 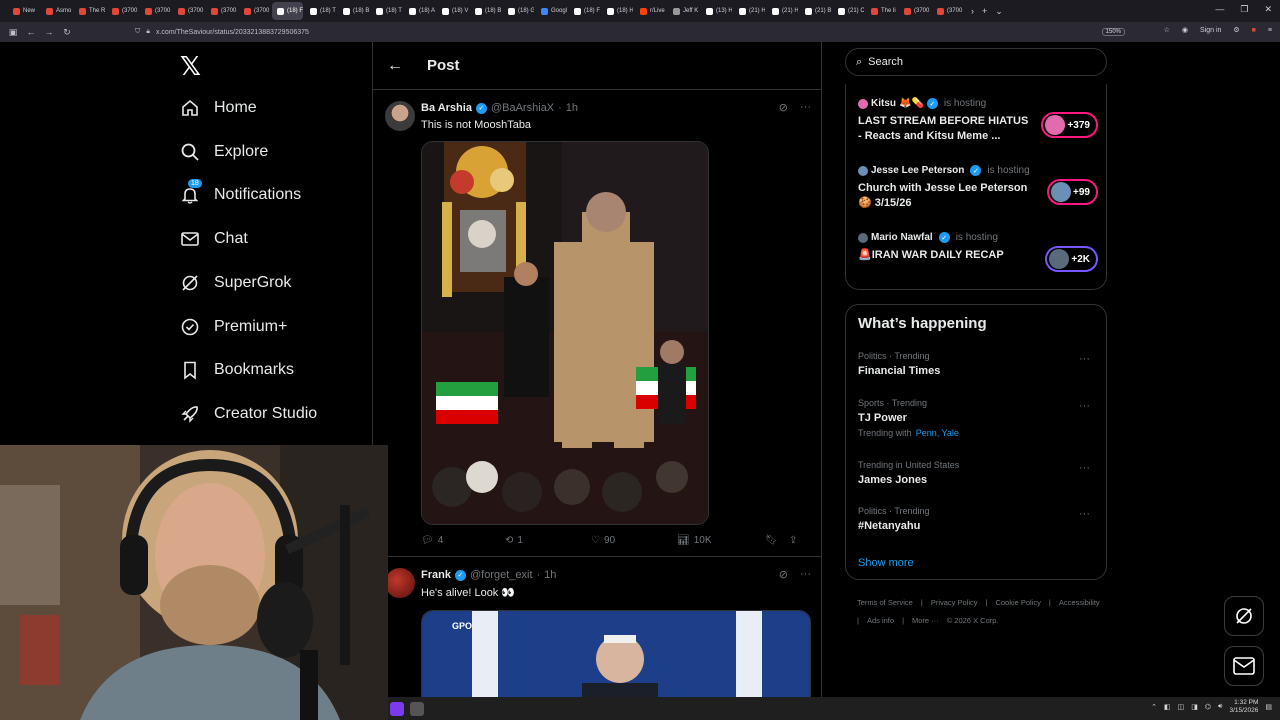 What do you see at coordinates (1210, 30) in the screenshot?
I see `sign-in-button: Sign in` at bounding box center [1210, 30].